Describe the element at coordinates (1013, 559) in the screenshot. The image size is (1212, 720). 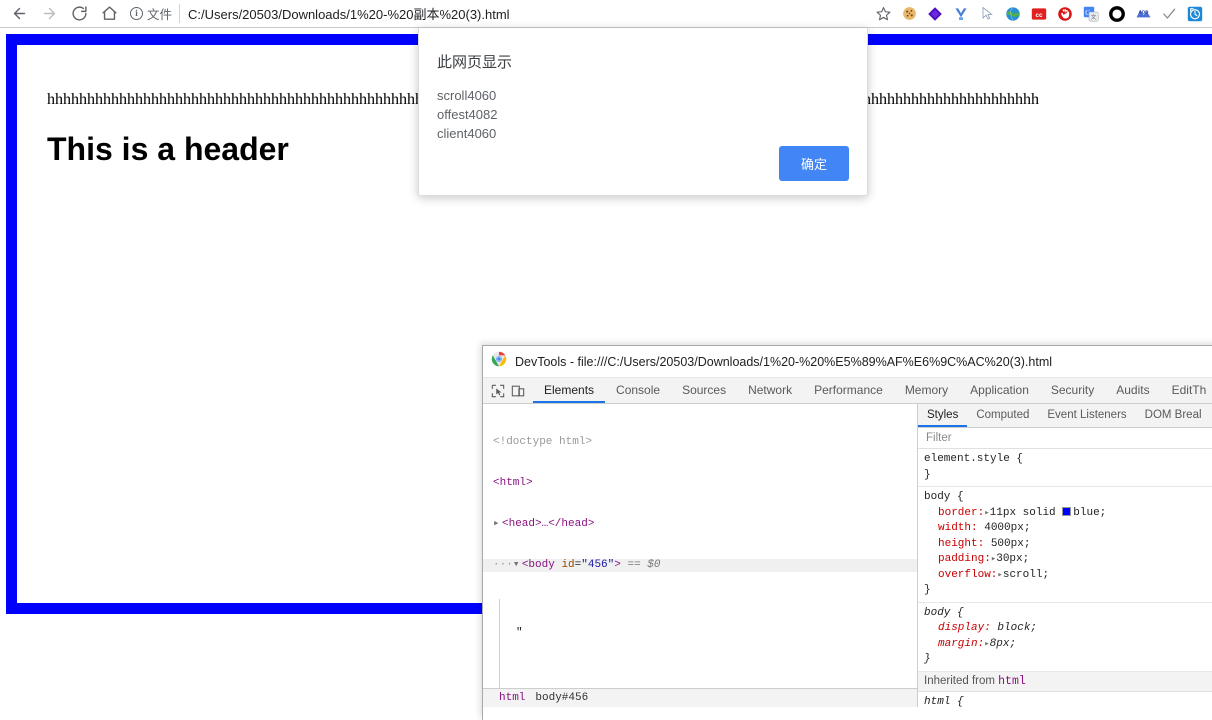
I see `css-value: 30px;` at that location.